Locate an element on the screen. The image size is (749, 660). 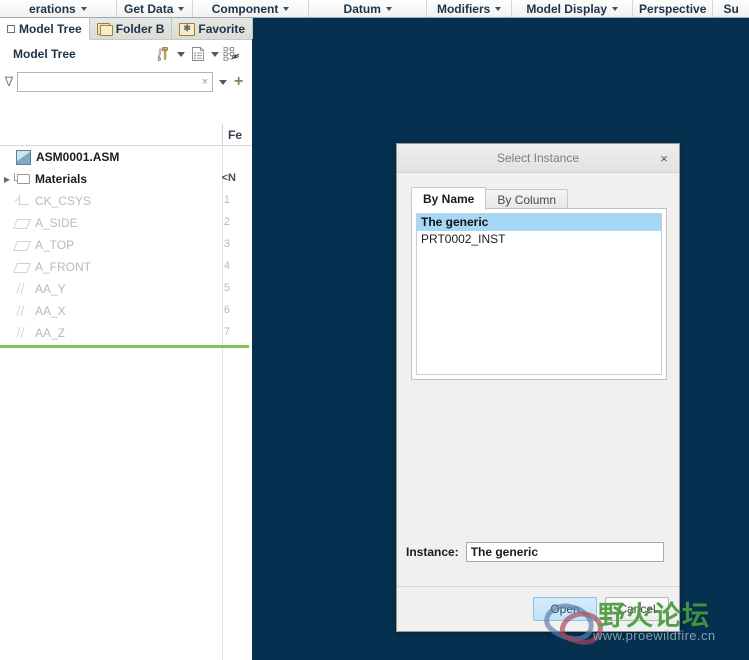
dialog-title: Select Instance is located at coordinates (538, 158).